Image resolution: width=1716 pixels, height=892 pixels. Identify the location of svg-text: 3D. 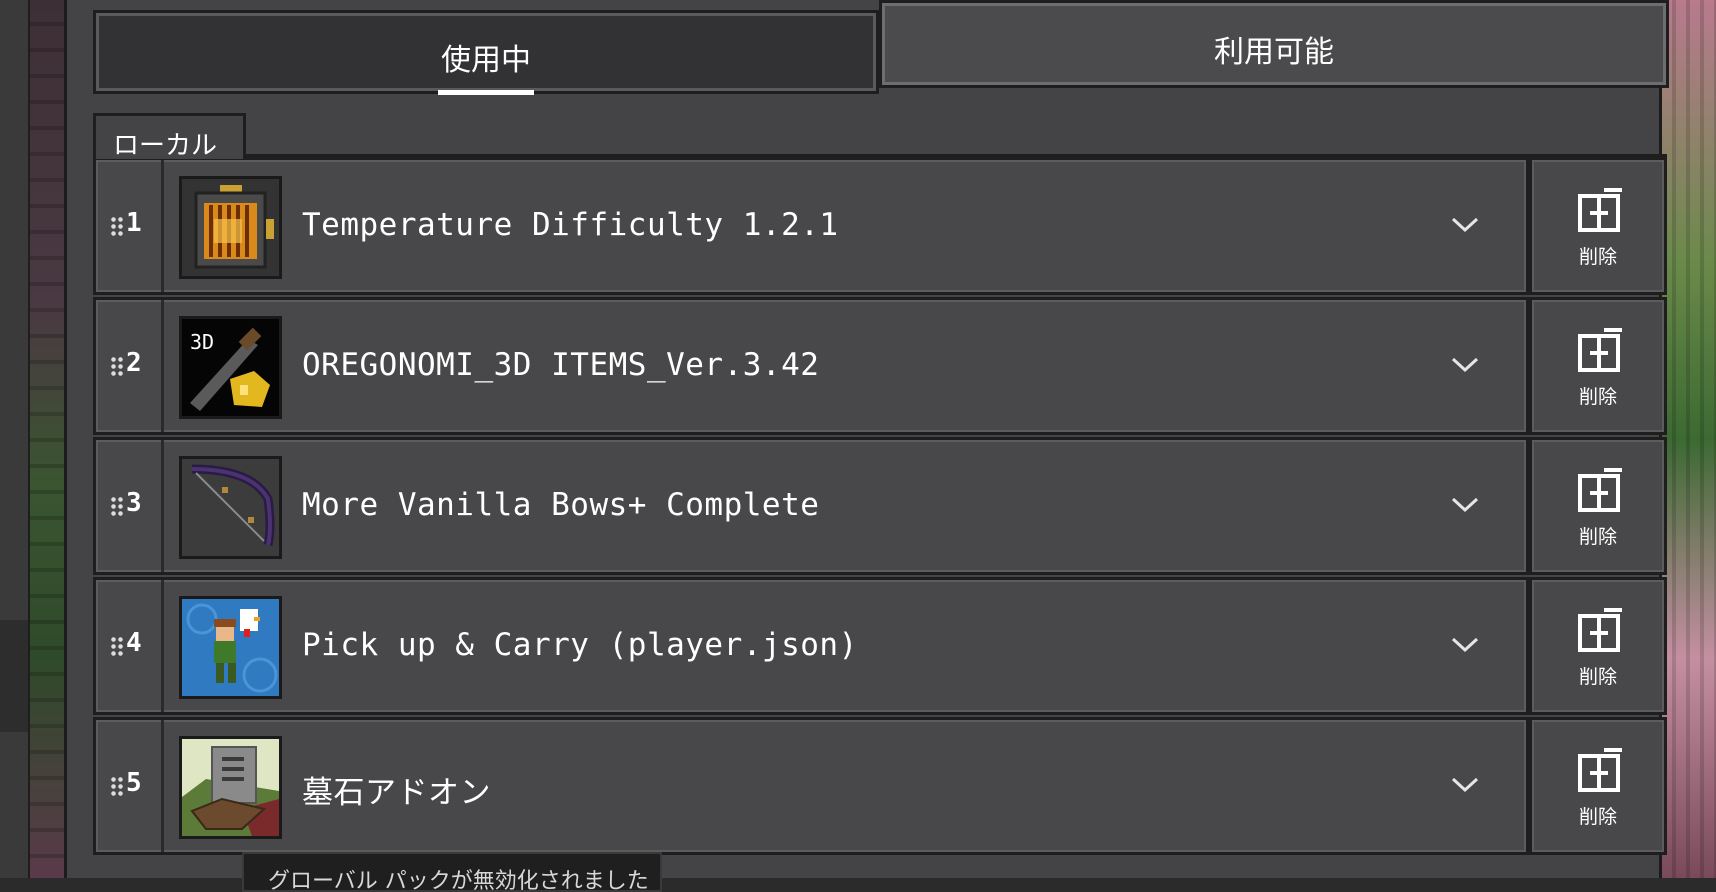
(202, 342).